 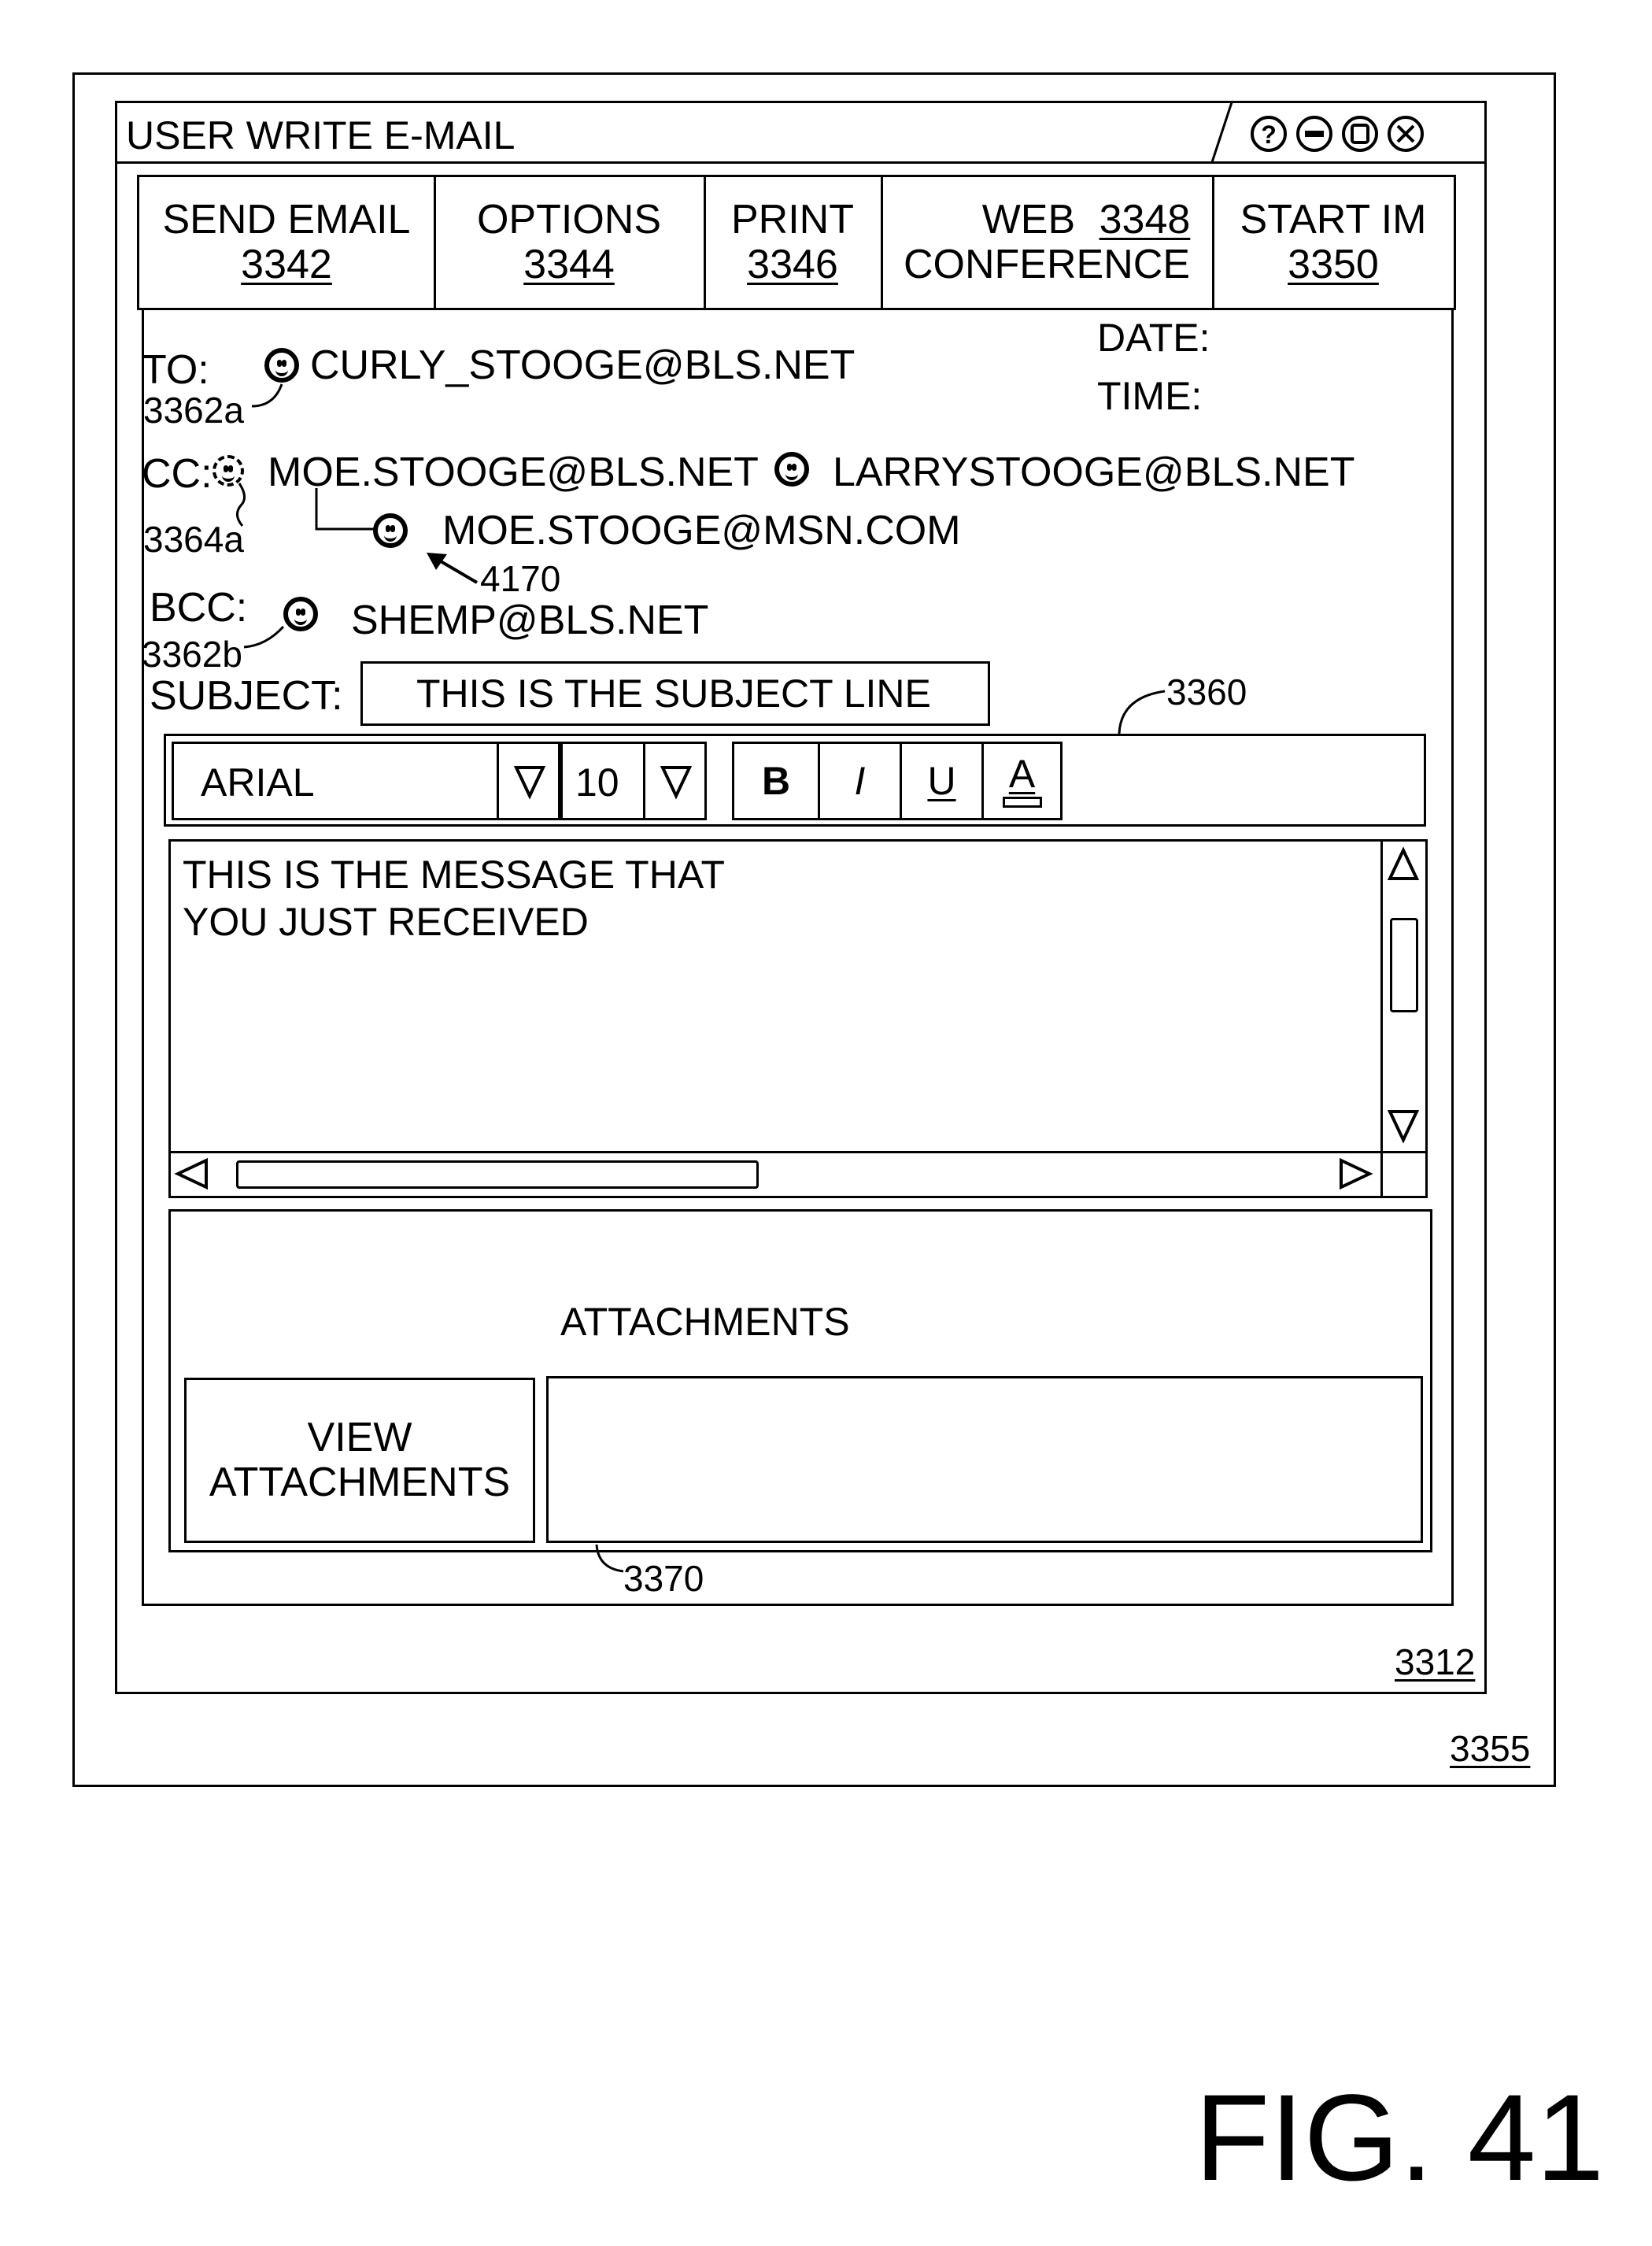 I want to click on cc-alt-ref-arrow, so click(x=452, y=570).